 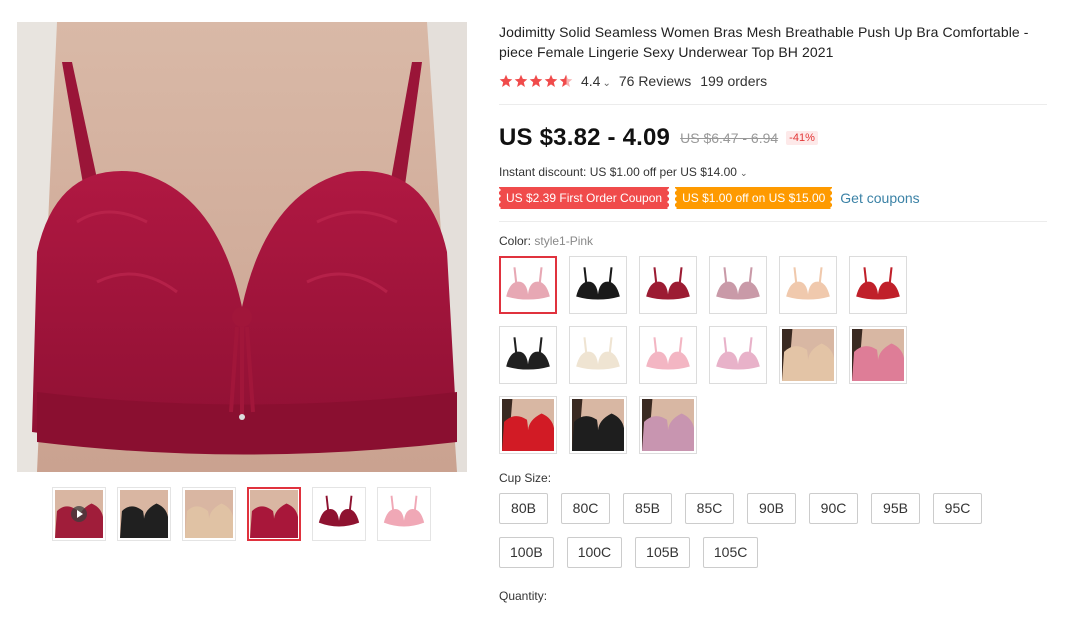 I want to click on cup-size-option: 80B, so click(x=523, y=508).